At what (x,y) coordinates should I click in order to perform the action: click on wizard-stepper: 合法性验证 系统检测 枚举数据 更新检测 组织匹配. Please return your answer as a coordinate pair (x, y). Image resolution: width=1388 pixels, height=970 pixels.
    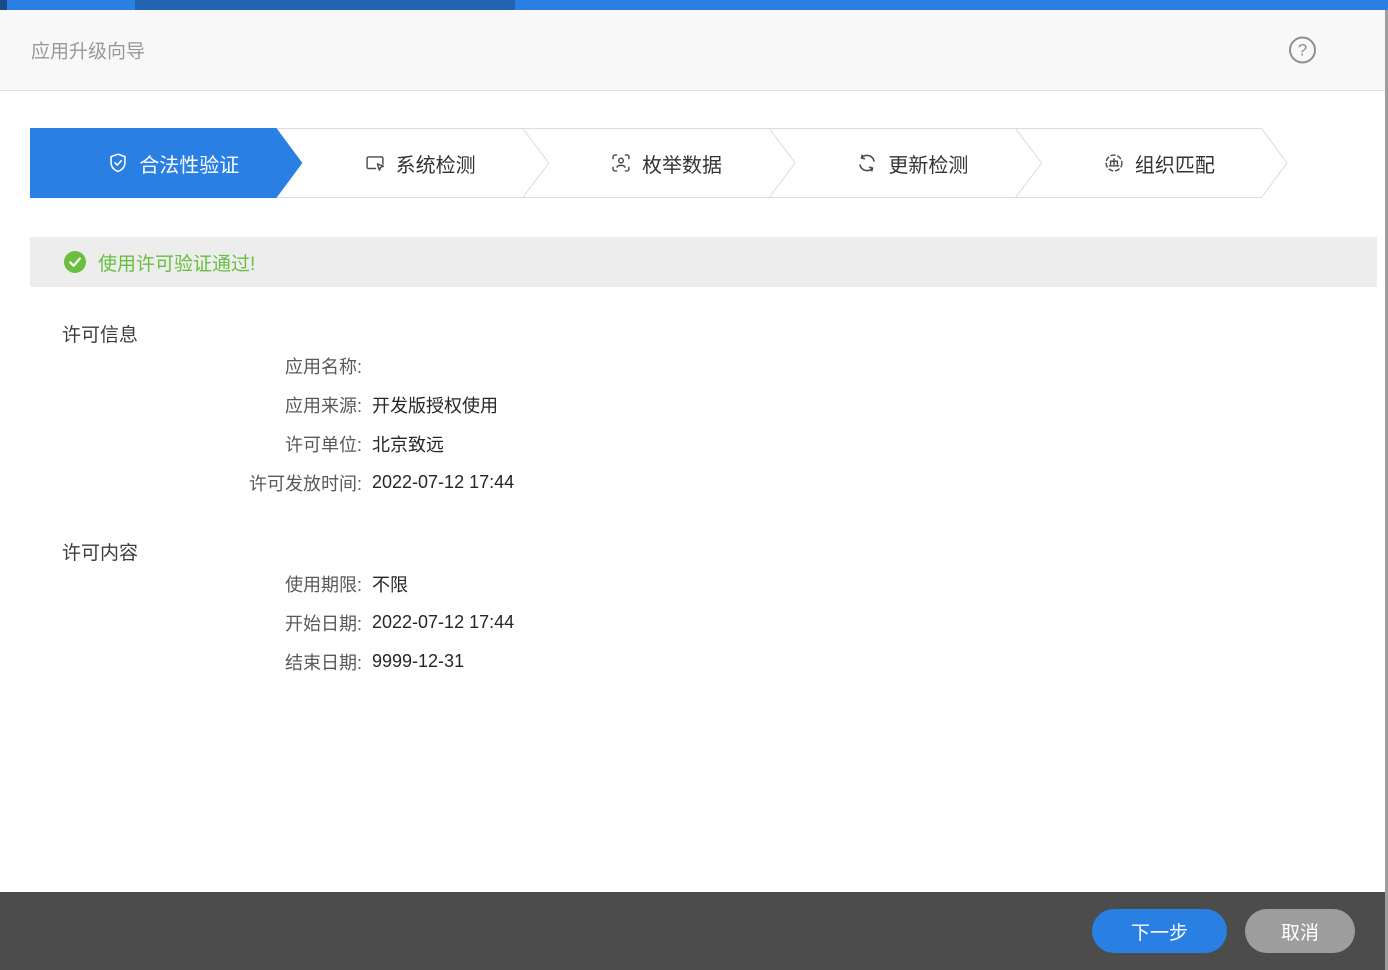
    Looking at the image, I should click on (659, 163).